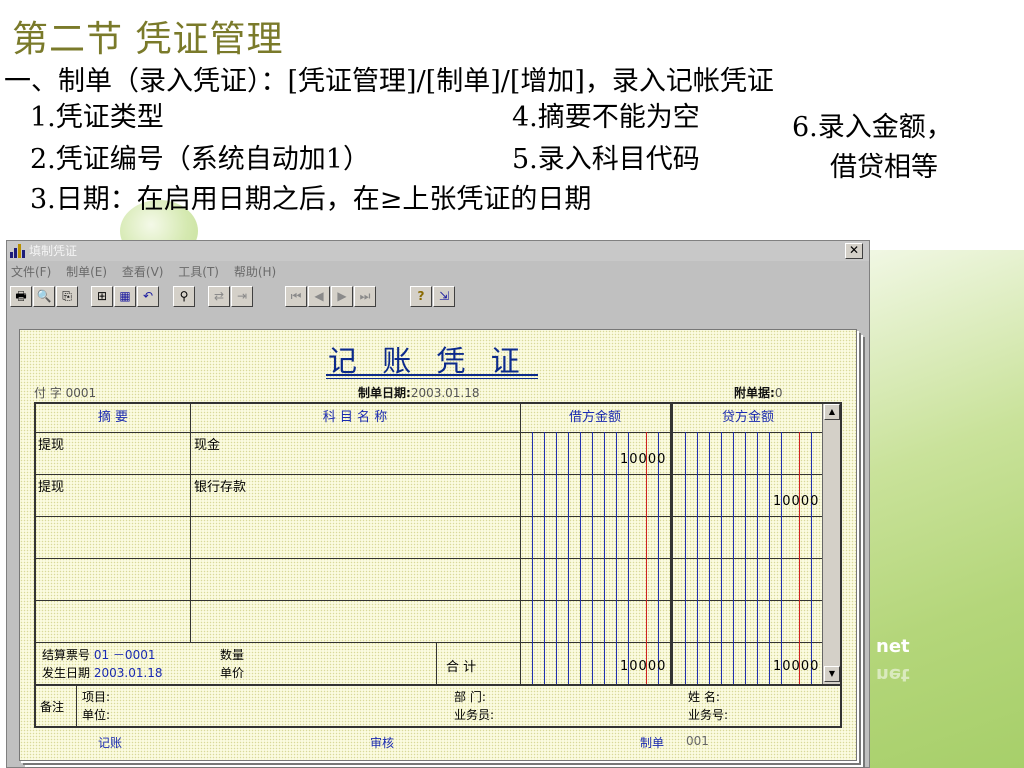 This screenshot has height=768, width=1024. I want to click on occur-value: 2003.01.18, so click(128, 673).